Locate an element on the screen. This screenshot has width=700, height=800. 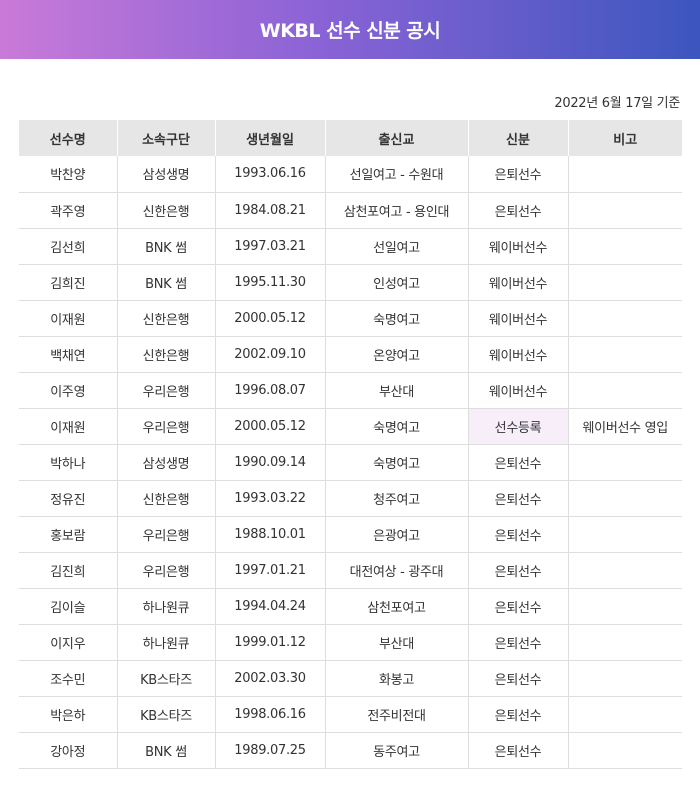
table-row: 박하나 삼성생명 1990.09.14 숙명여고 은퇴선수 is located at coordinates (350, 462).